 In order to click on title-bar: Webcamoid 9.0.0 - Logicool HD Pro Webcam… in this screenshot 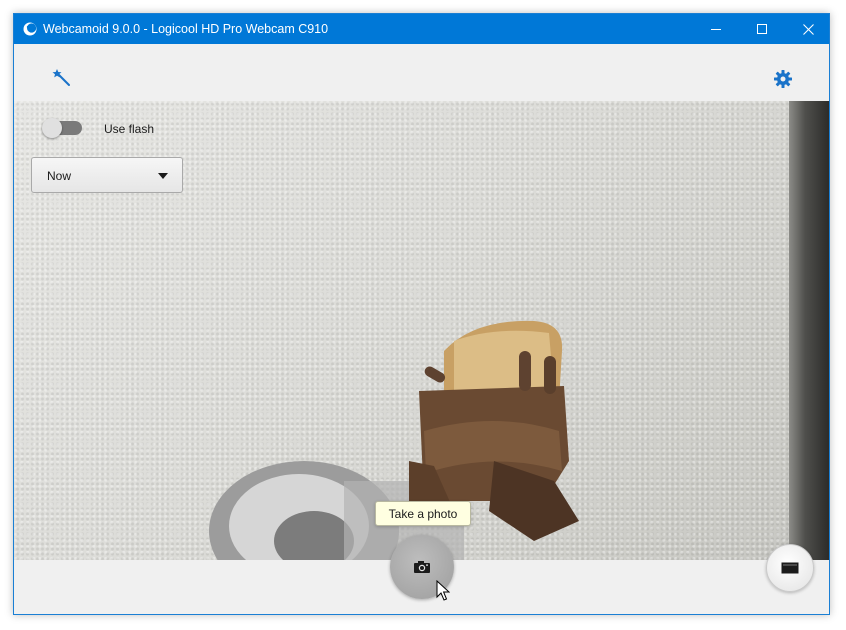, I will do `click(421, 29)`.